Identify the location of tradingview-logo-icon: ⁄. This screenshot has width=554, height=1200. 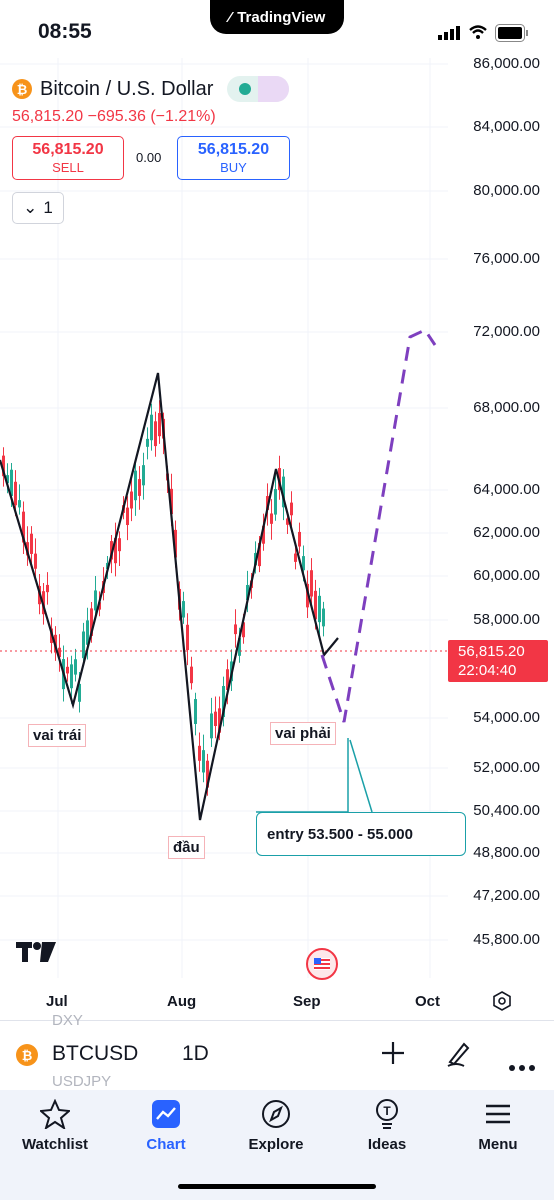
(230, 17).